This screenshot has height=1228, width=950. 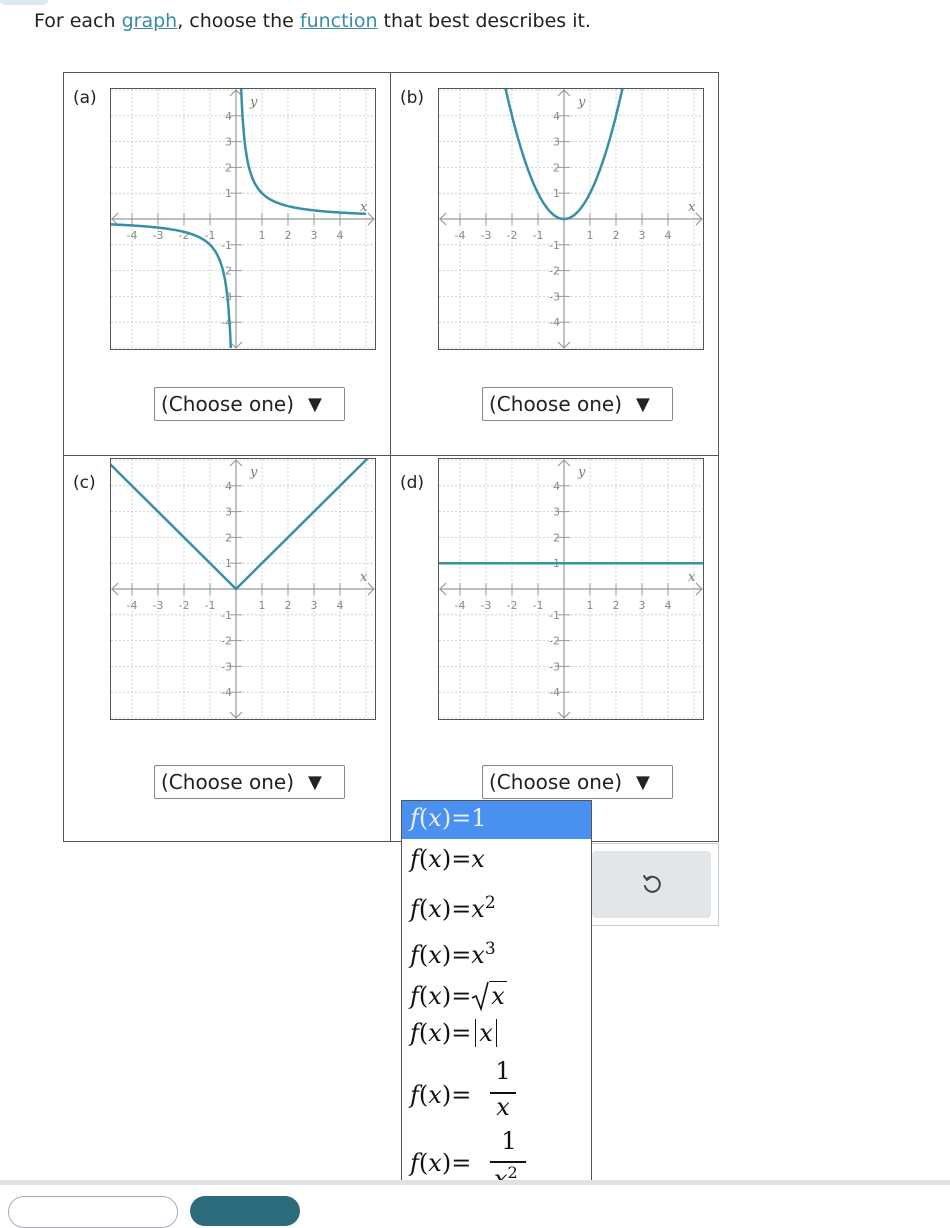 What do you see at coordinates (571, 589) in the screenshot?
I see `graph-d: -4 -3 -2 -1 1 2 3 44321-1-2-3-4xy` at bounding box center [571, 589].